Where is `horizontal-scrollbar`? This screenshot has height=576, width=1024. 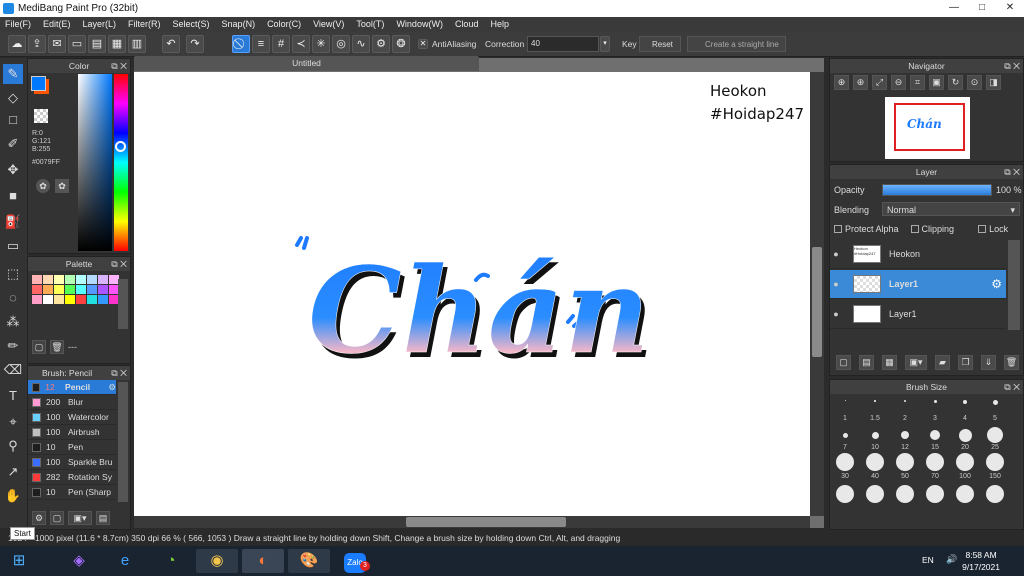
horizontal-scrollbar is located at coordinates (472, 522).